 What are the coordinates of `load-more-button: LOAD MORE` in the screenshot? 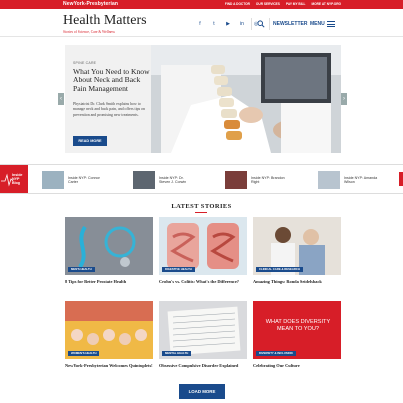 It's located at (202, 391).